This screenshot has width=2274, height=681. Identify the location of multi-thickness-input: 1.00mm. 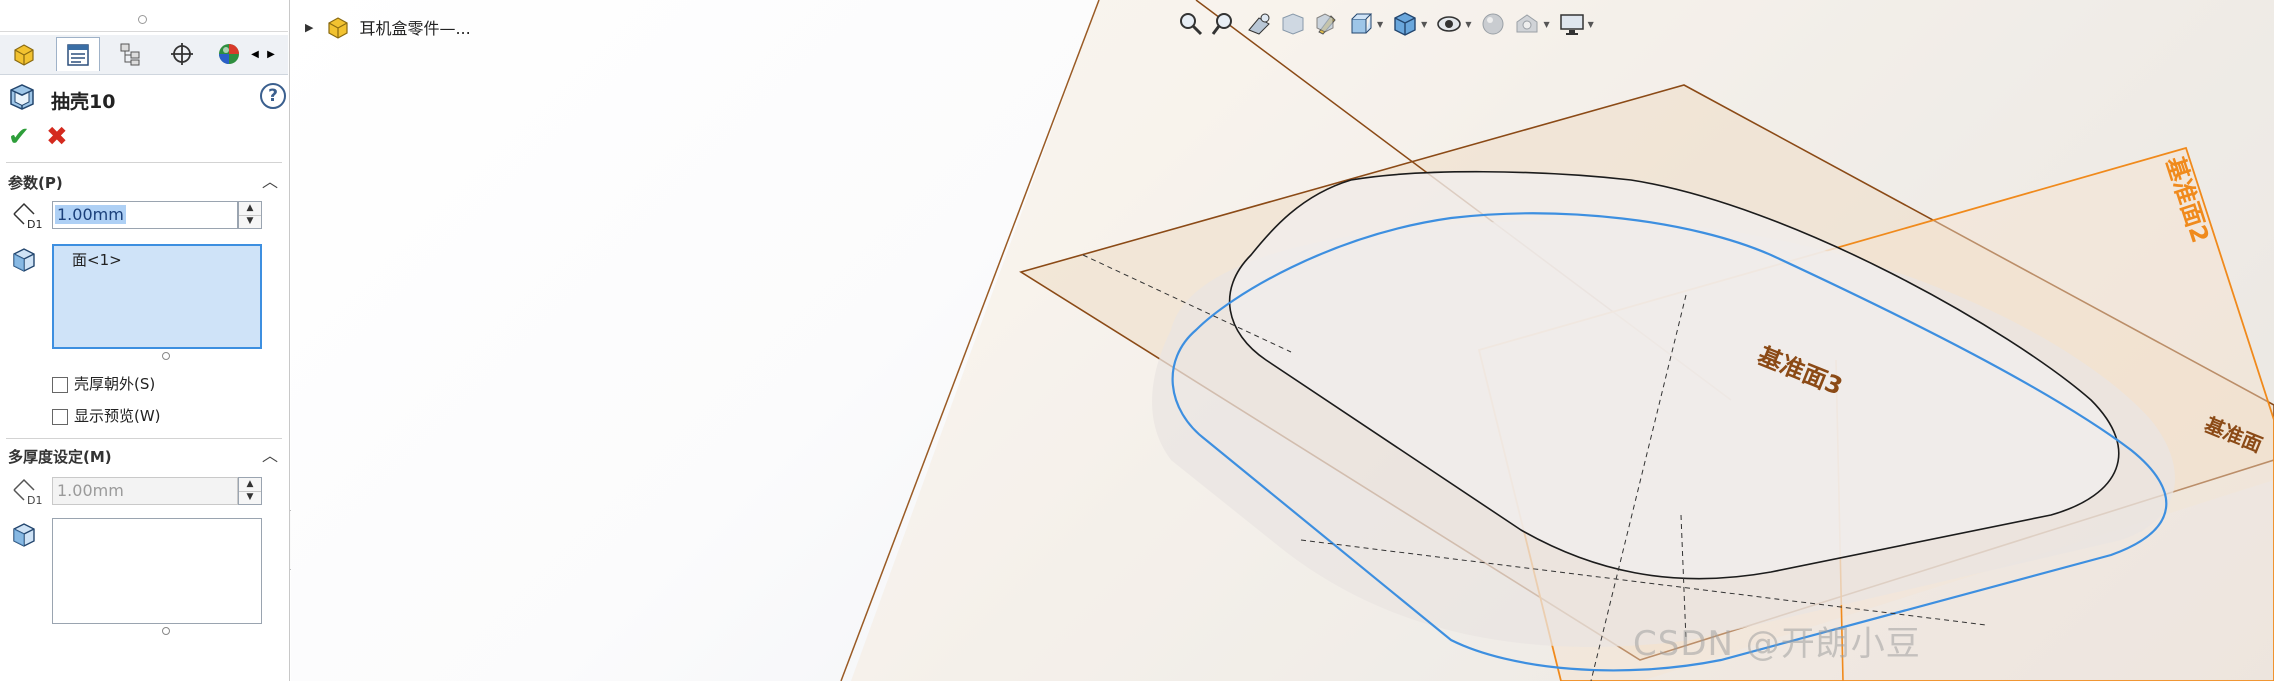
(145, 491).